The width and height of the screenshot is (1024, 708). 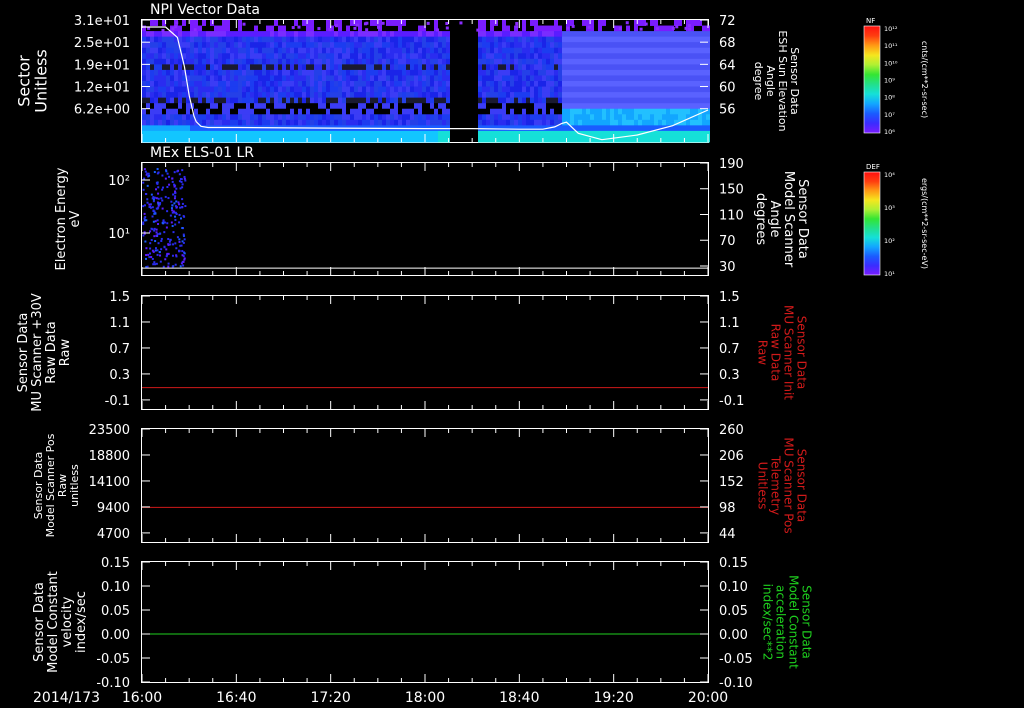 I want to click on right-tick-label: 72, so click(x=727, y=21).